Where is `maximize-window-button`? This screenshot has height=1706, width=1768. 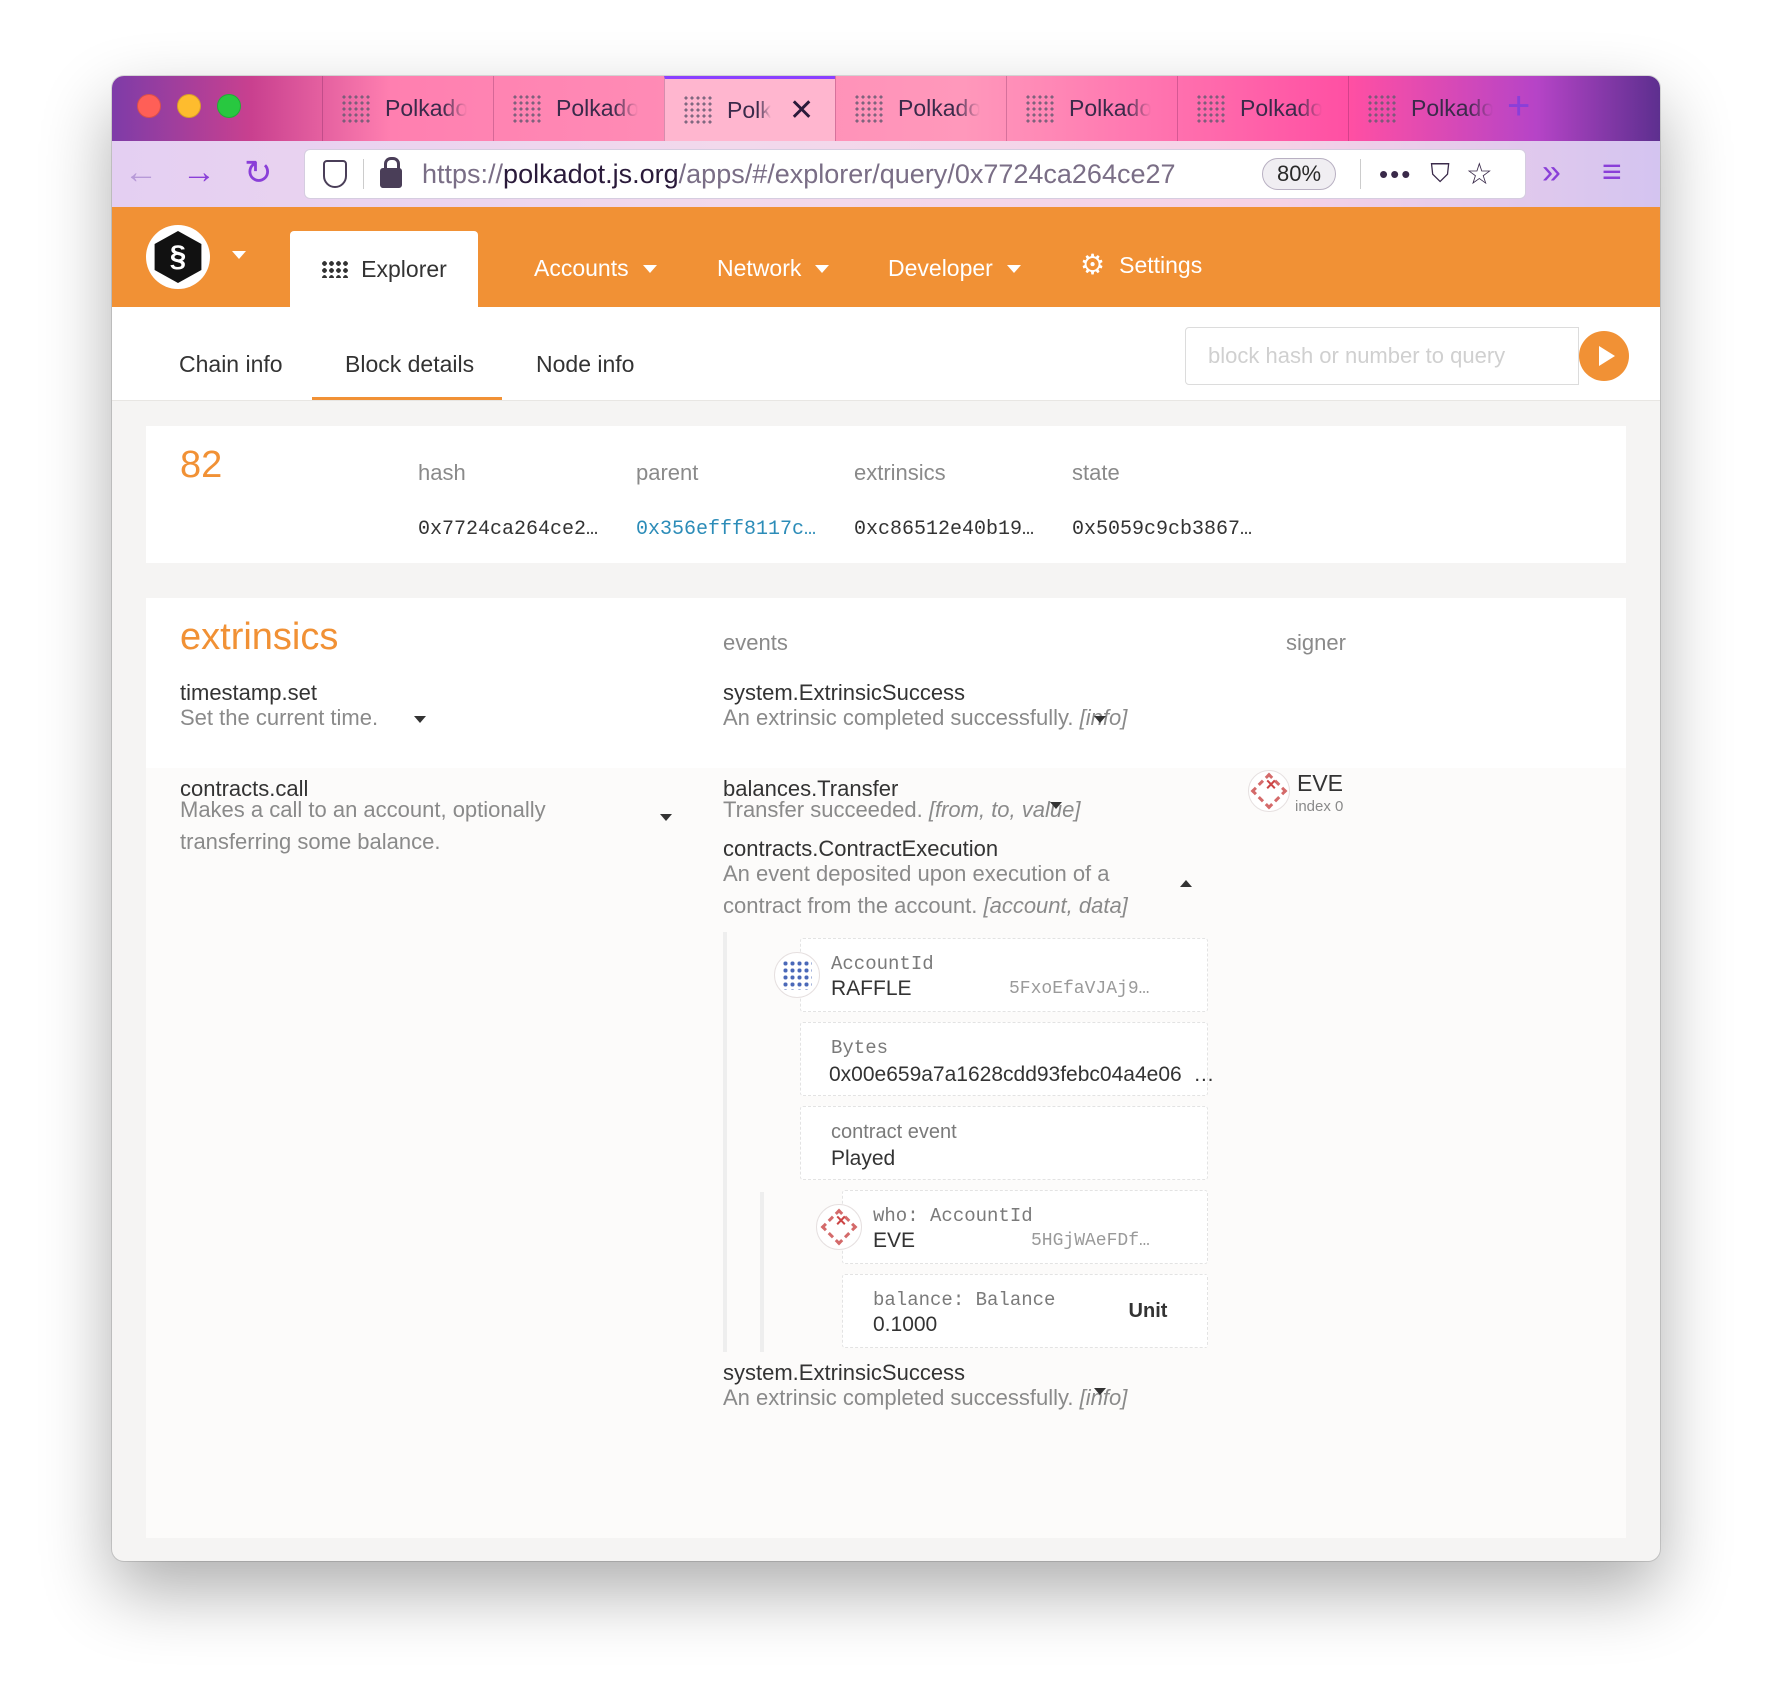 maximize-window-button is located at coordinates (229, 106).